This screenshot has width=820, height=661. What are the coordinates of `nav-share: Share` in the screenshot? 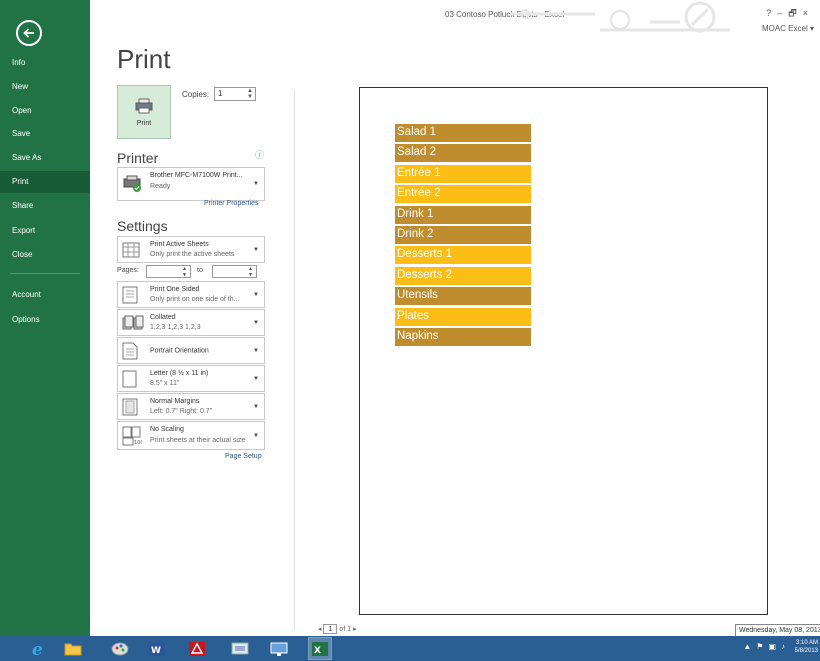 It's located at (45, 206).